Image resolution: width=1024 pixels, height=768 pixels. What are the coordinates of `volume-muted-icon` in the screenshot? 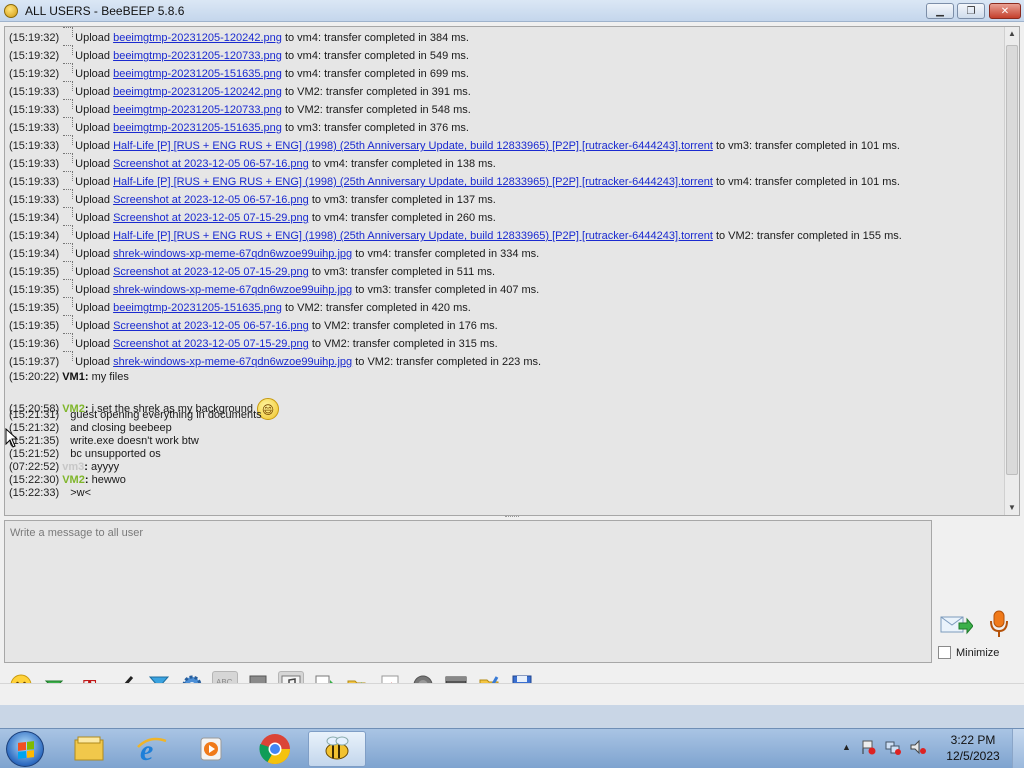 It's located at (918, 747).